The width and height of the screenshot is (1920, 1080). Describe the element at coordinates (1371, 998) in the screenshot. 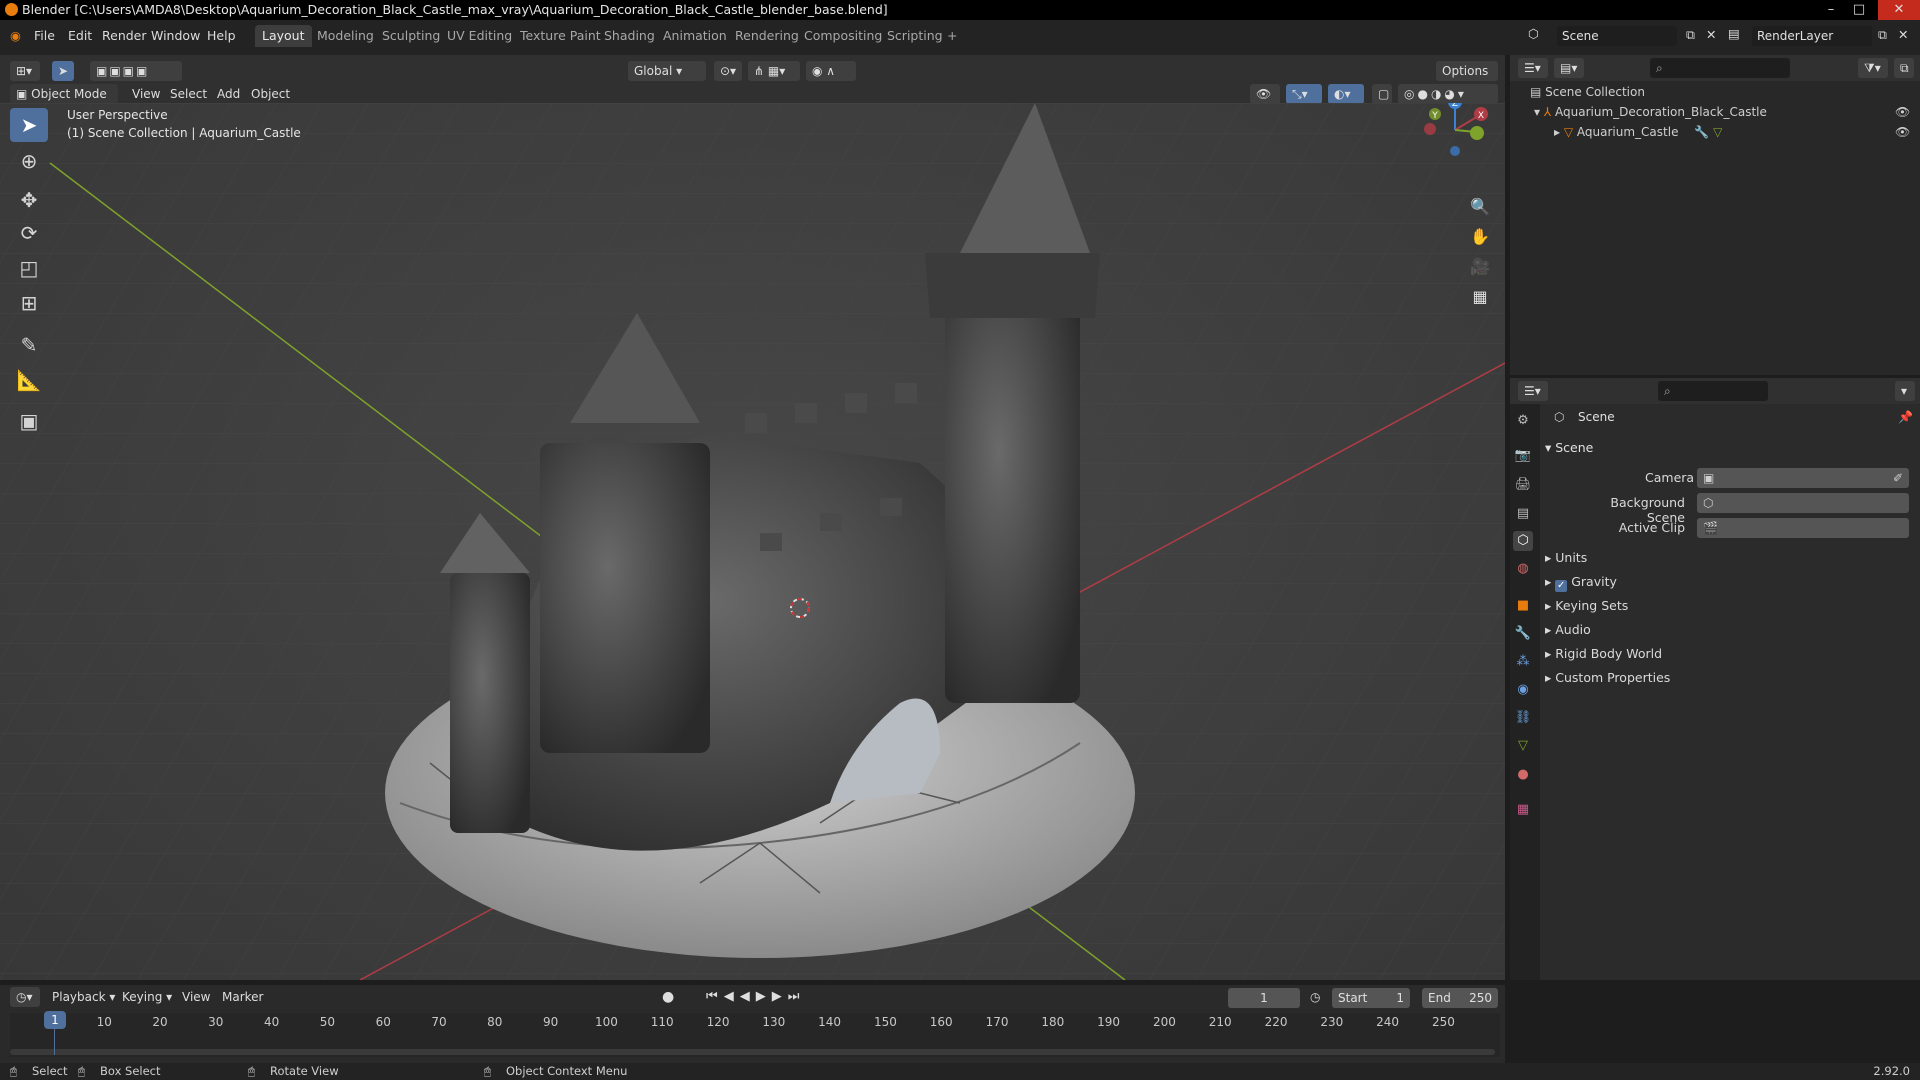

I see `start-frame-field: Start 1` at that location.